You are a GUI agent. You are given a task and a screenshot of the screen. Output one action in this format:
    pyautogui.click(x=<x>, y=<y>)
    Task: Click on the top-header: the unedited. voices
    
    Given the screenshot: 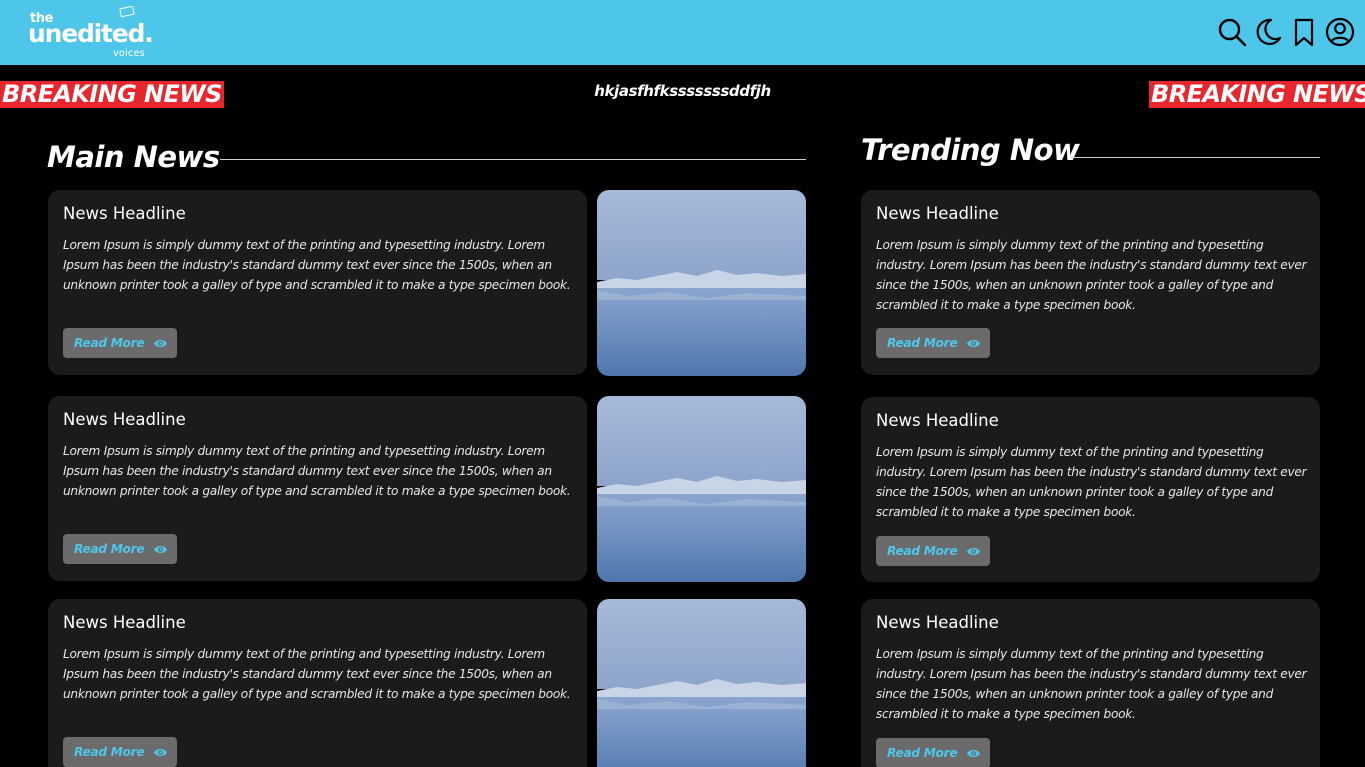 What is the action you would take?
    pyautogui.click(x=682, y=32)
    